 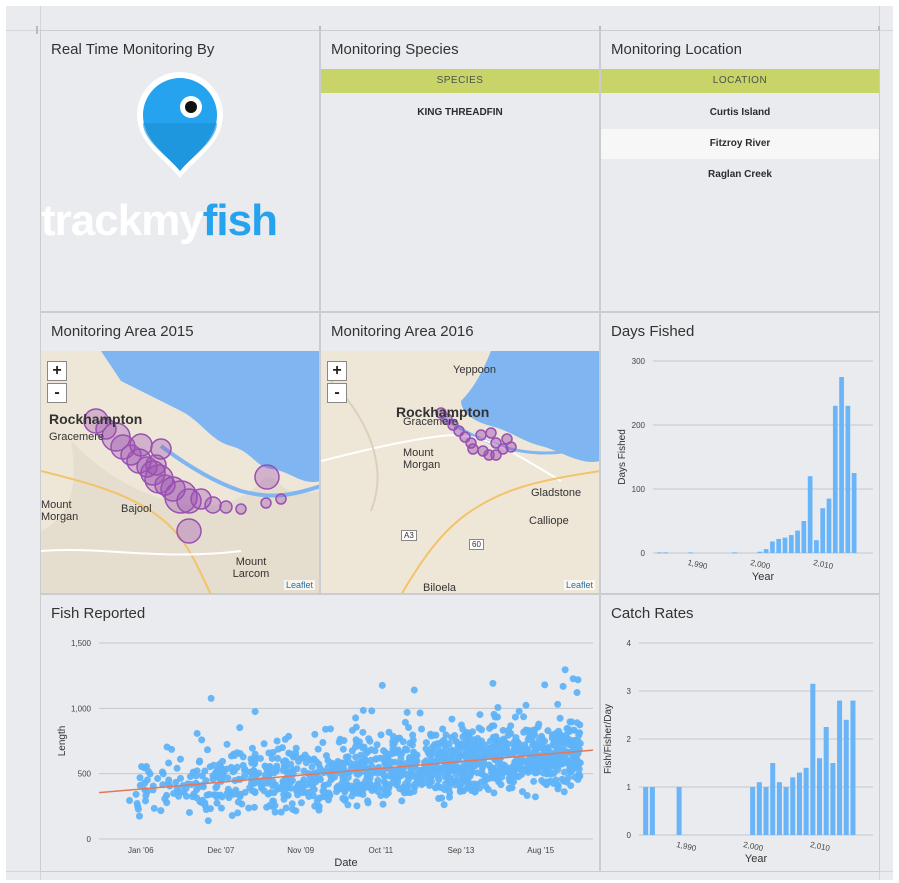 I want to click on species-header: SPECIES, so click(x=460, y=81).